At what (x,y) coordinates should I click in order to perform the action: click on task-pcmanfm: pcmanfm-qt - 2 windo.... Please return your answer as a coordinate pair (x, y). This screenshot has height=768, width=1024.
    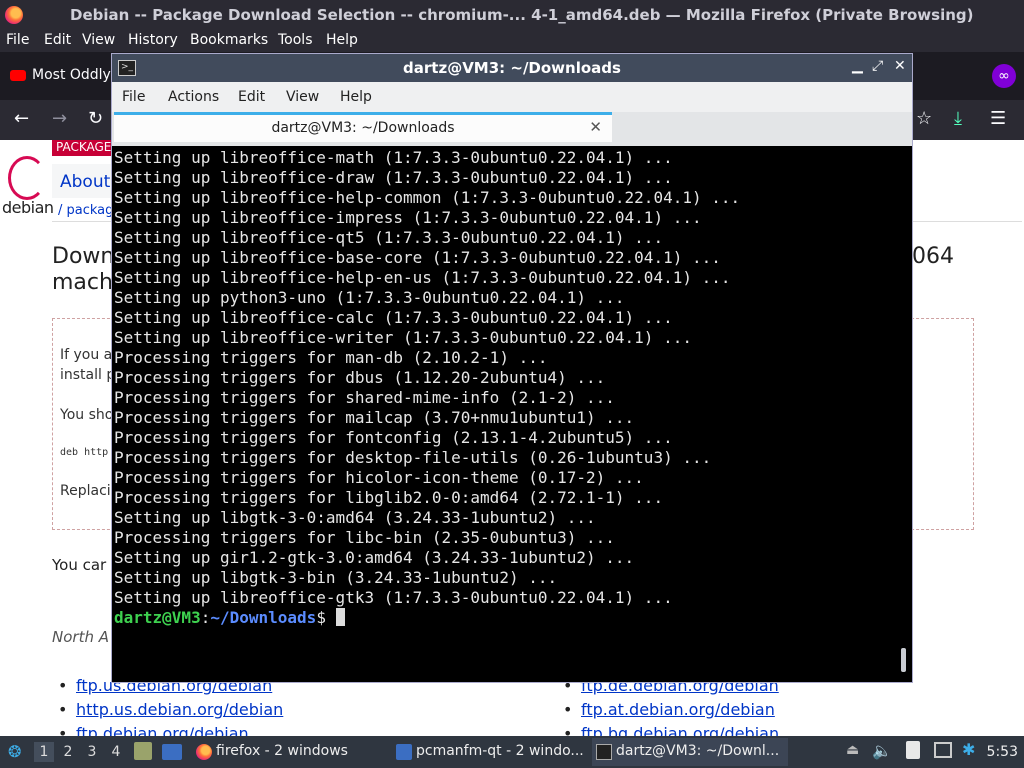
    Looking at the image, I should click on (490, 752).